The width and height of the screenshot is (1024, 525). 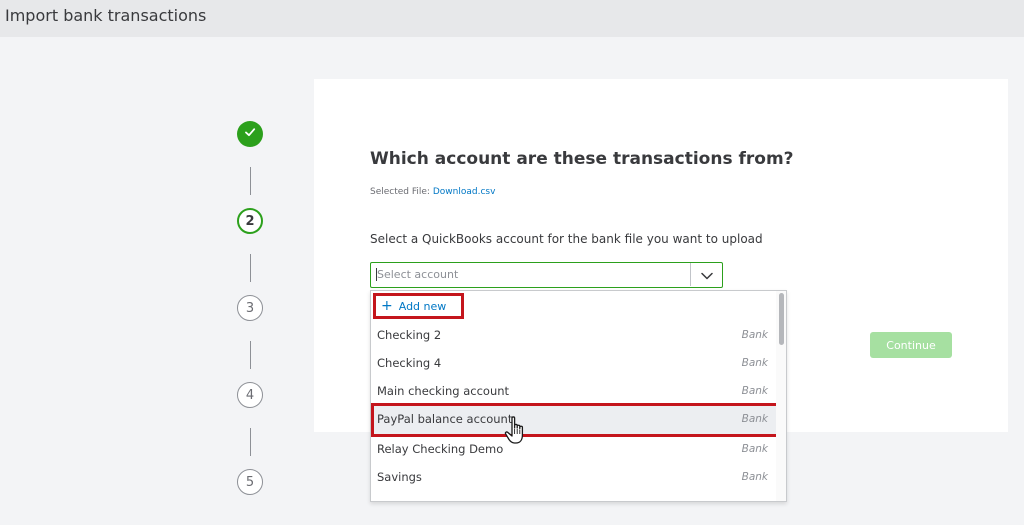 What do you see at coordinates (418, 274) in the screenshot?
I see `account-select-placeholder: Select account` at bounding box center [418, 274].